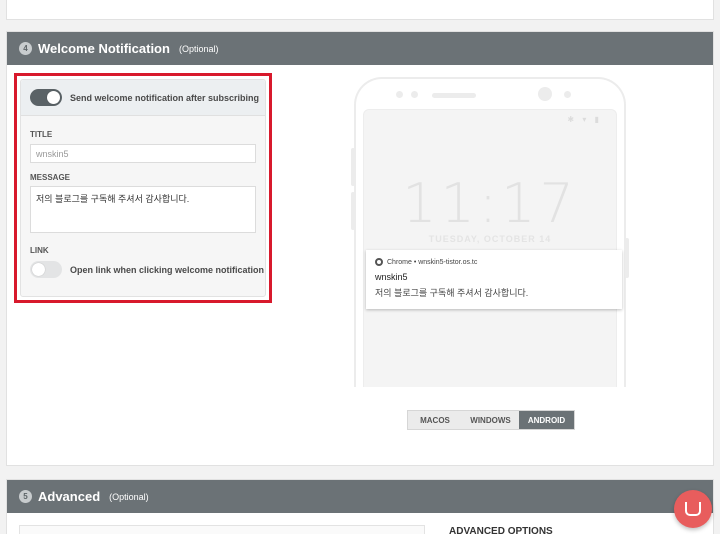  What do you see at coordinates (39, 250) in the screenshot?
I see `link-label: LINK` at bounding box center [39, 250].